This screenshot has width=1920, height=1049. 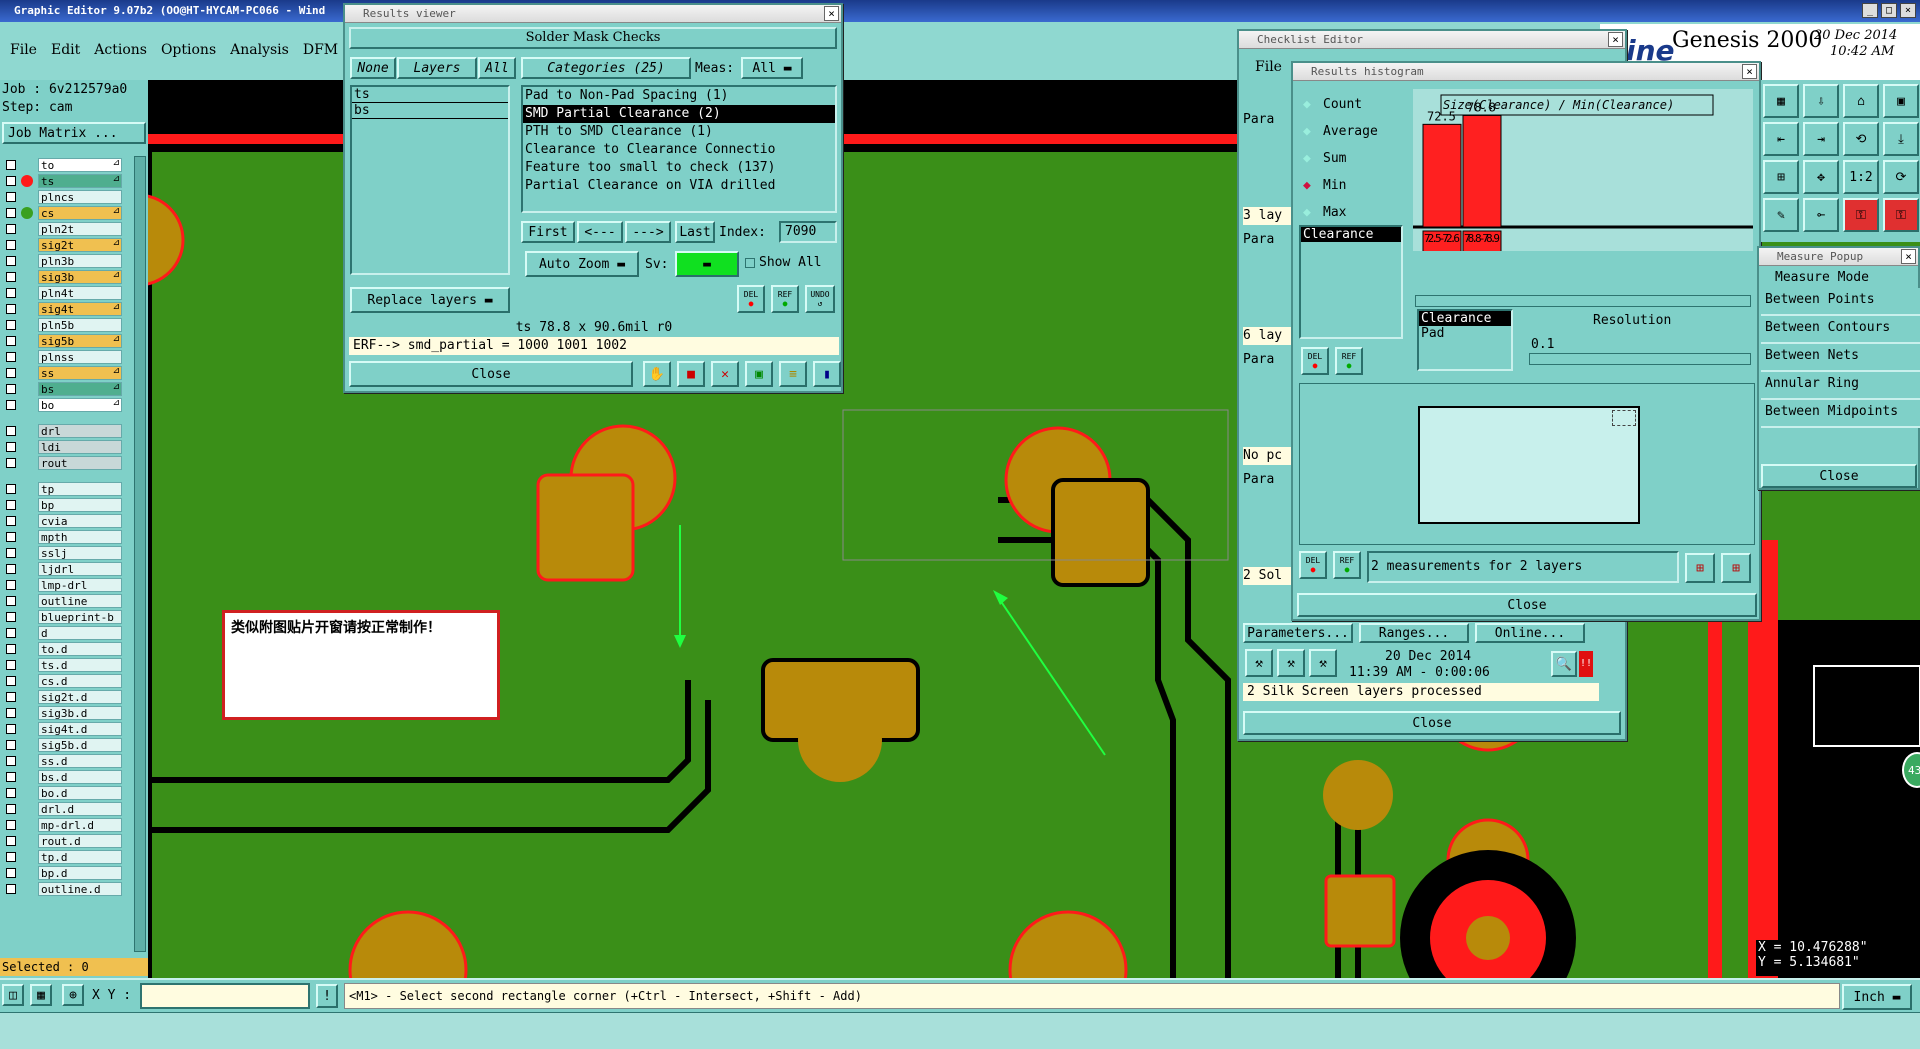 I want to click on resolution-slider, so click(x=1640, y=359).